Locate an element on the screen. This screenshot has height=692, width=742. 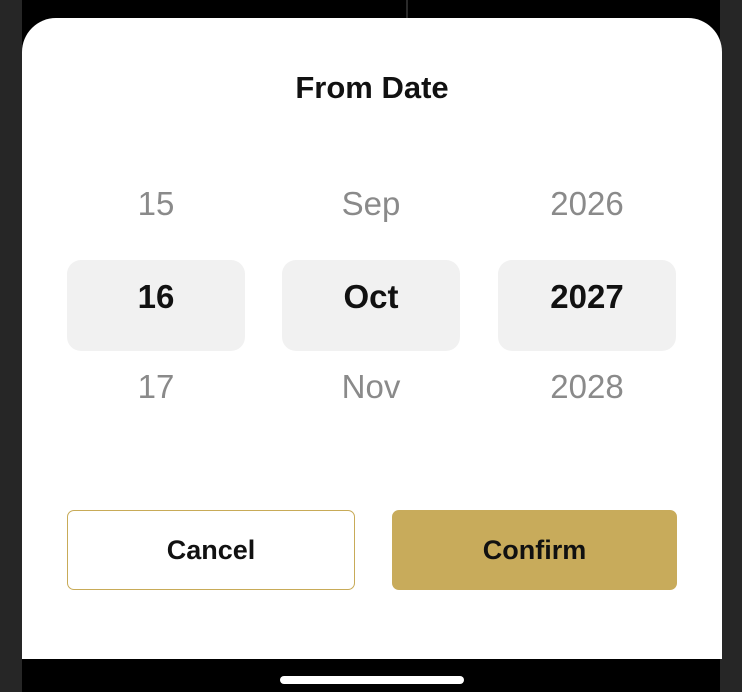
background-divider is located at coordinates (407, 10).